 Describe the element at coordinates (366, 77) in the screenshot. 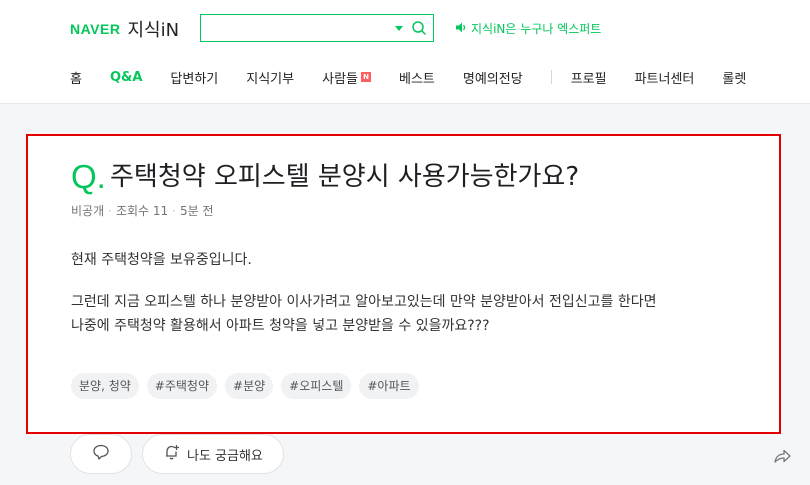

I see `new-badge: N` at that location.